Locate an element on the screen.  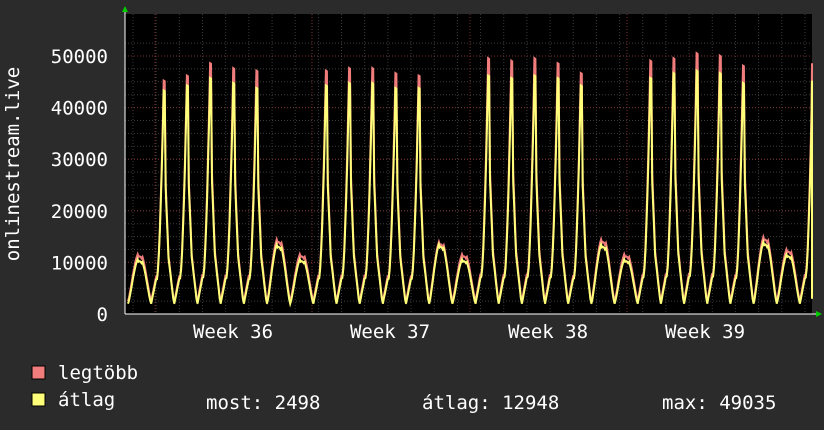
stat-most: most: 2498 is located at coordinates (263, 403).